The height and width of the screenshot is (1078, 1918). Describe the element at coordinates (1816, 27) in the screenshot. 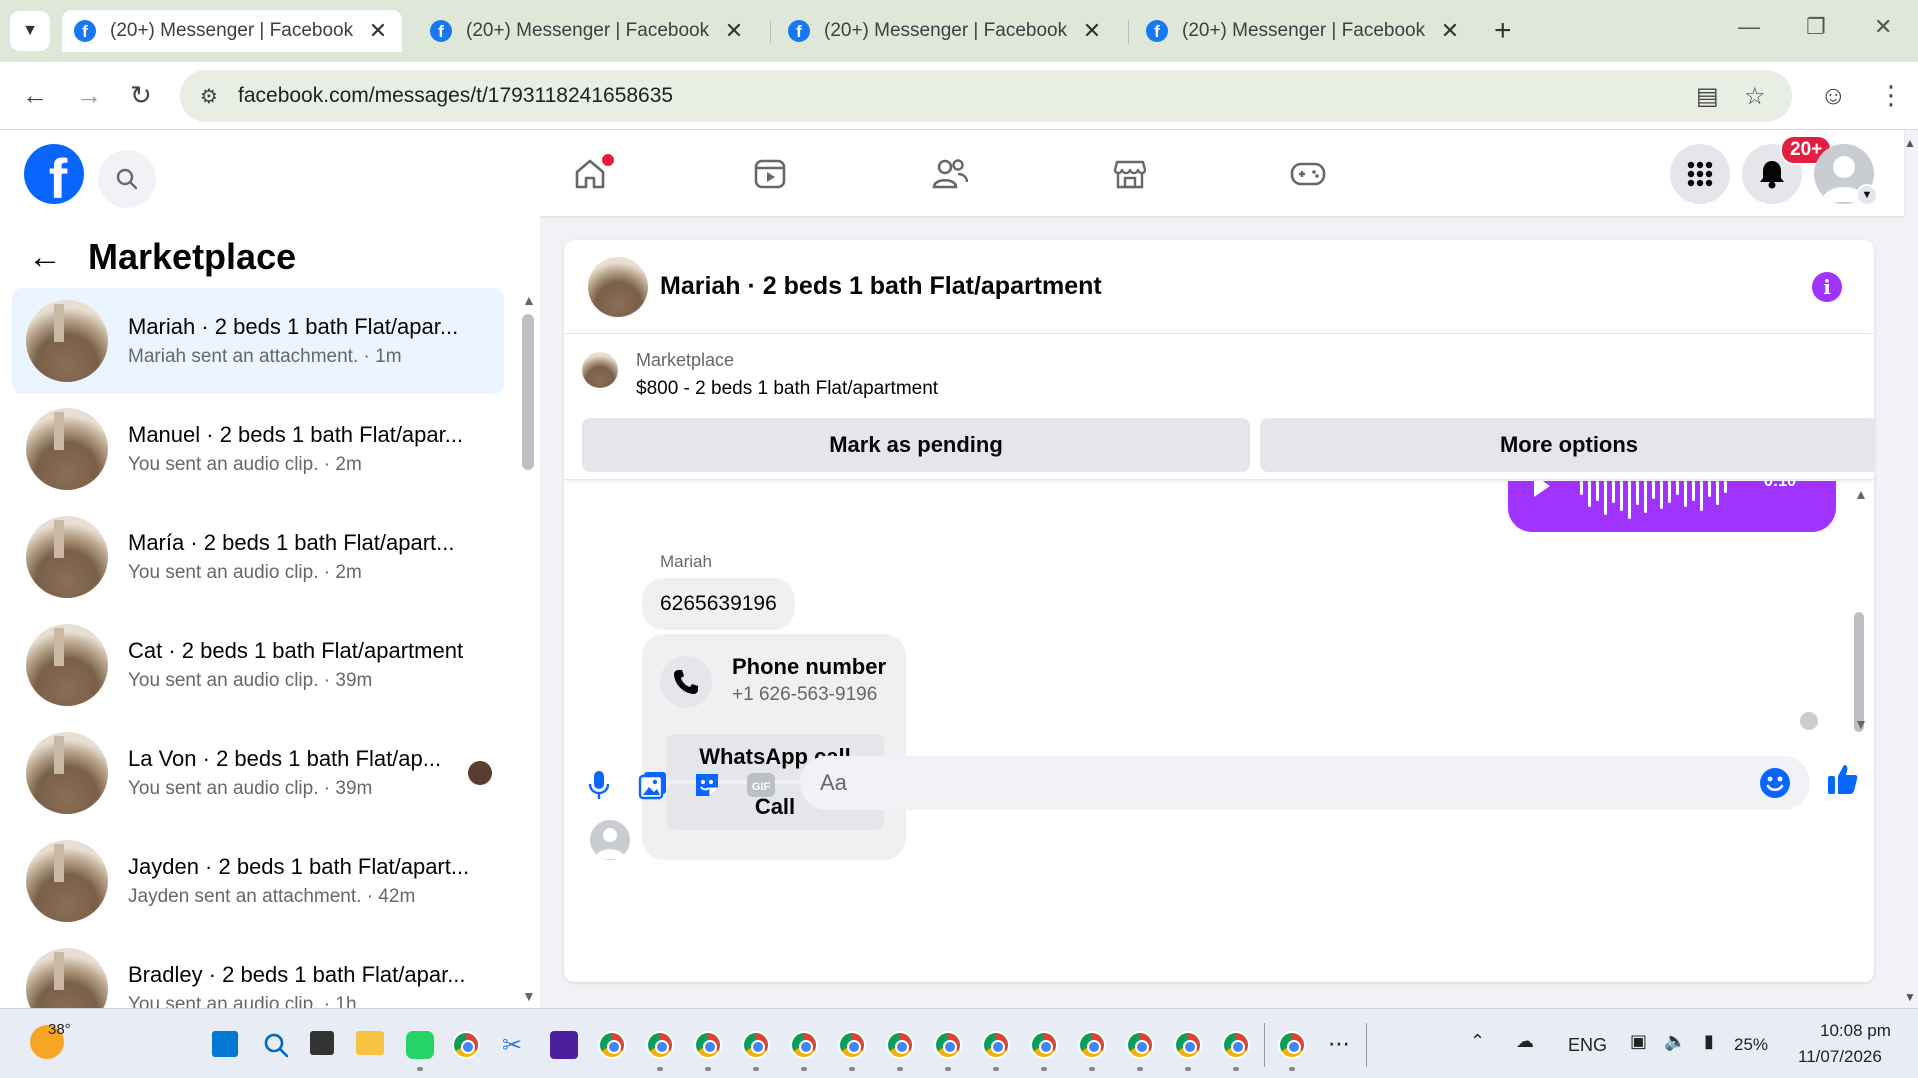

I see `restore-icon: ❐` at that location.